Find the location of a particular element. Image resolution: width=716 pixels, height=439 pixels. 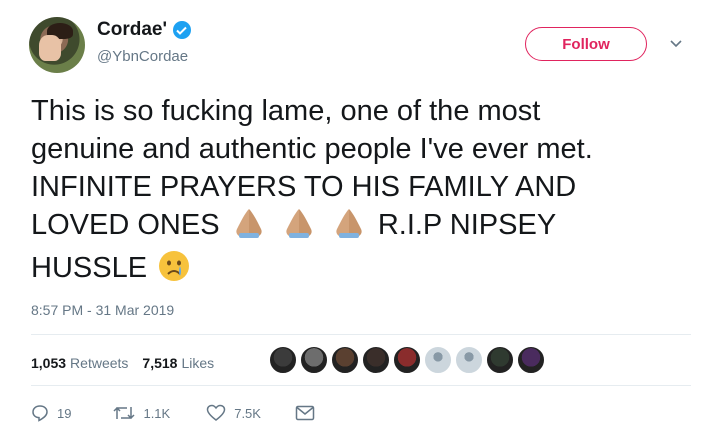

follow-button: Follow is located at coordinates (586, 44).